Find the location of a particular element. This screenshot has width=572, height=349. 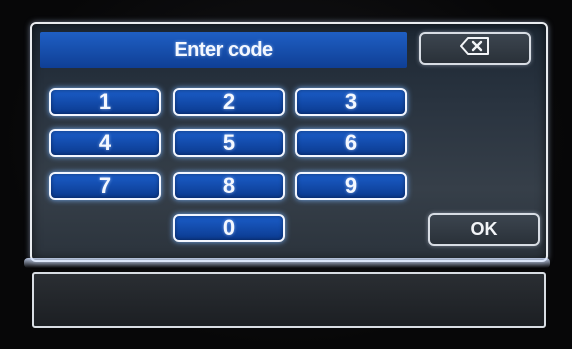

key-3: 3 is located at coordinates (351, 102).